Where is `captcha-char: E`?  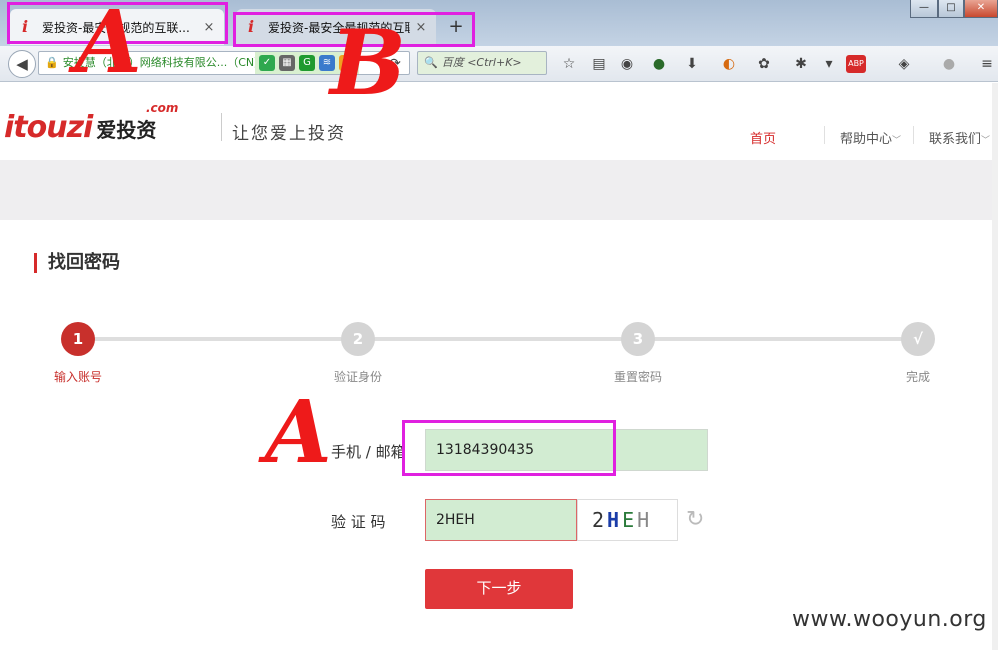
captcha-char: E is located at coordinates (630, 520).